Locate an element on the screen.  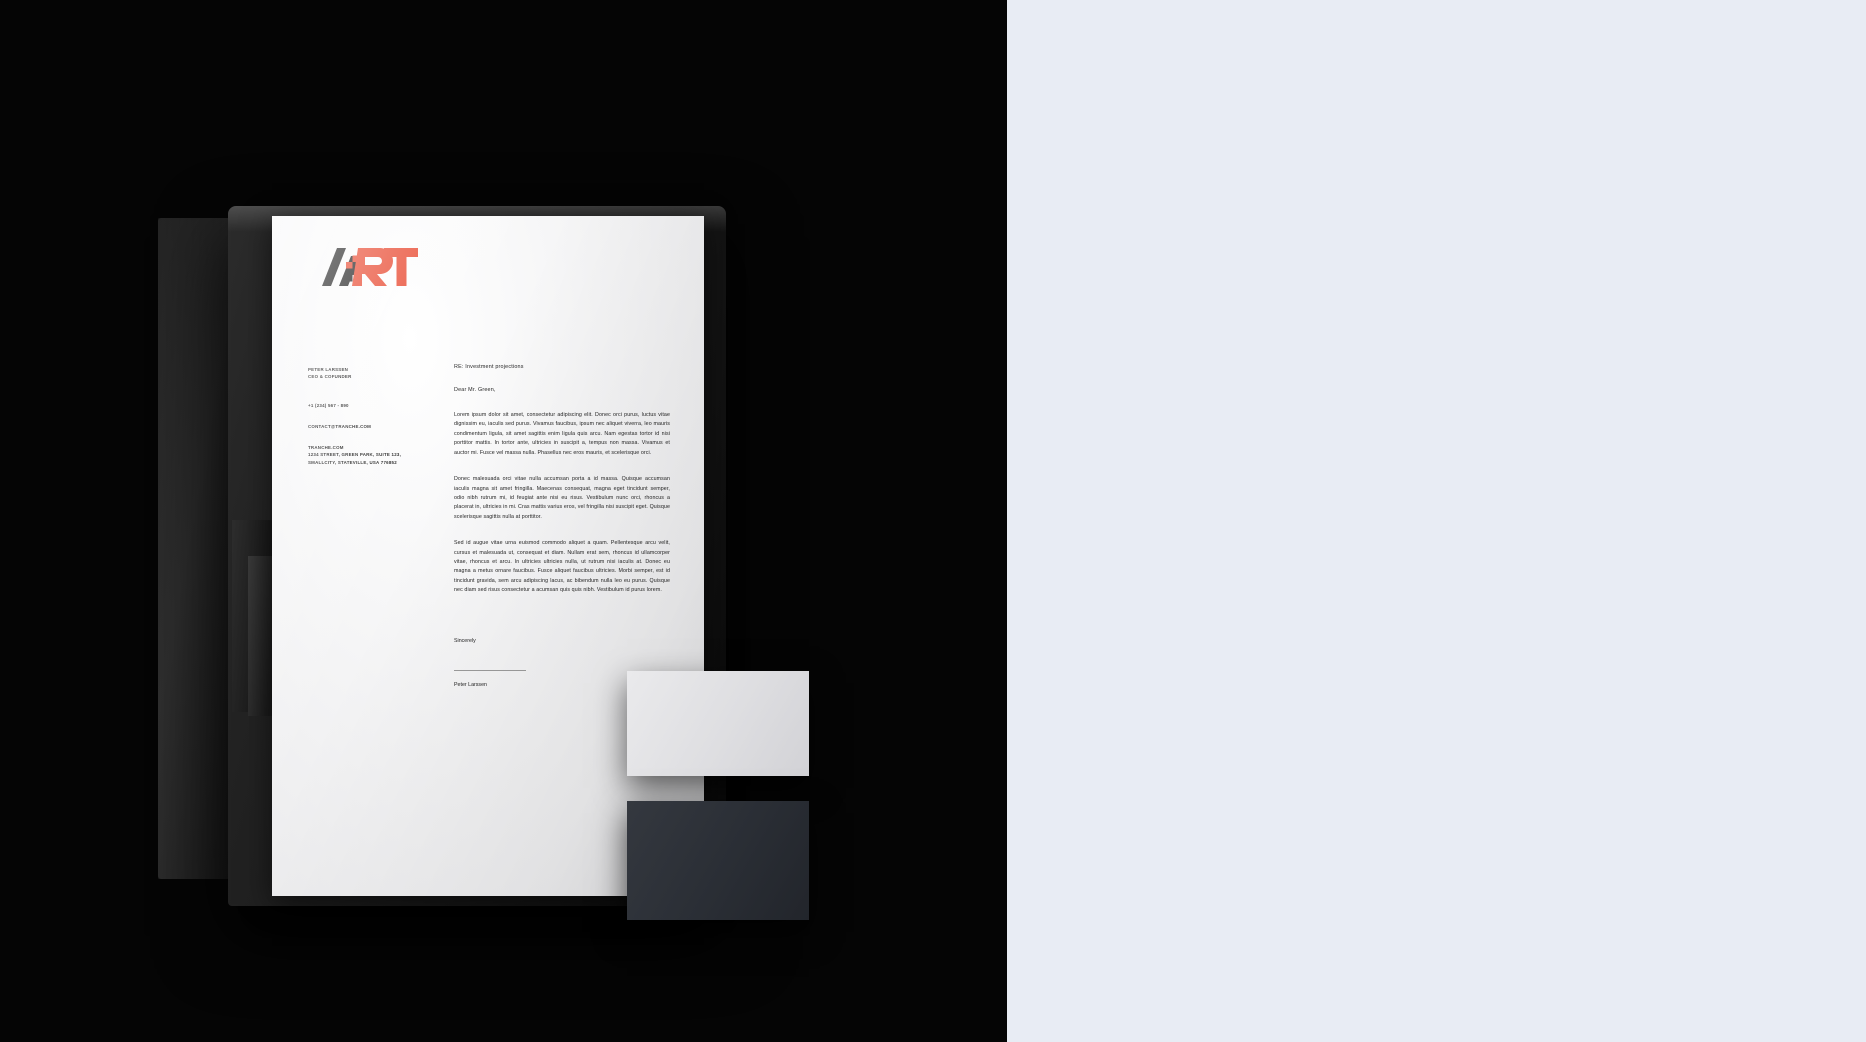
sender-address-1: 1234 STREET, GREEN PARK, SUITE 123, is located at coordinates (355, 455).